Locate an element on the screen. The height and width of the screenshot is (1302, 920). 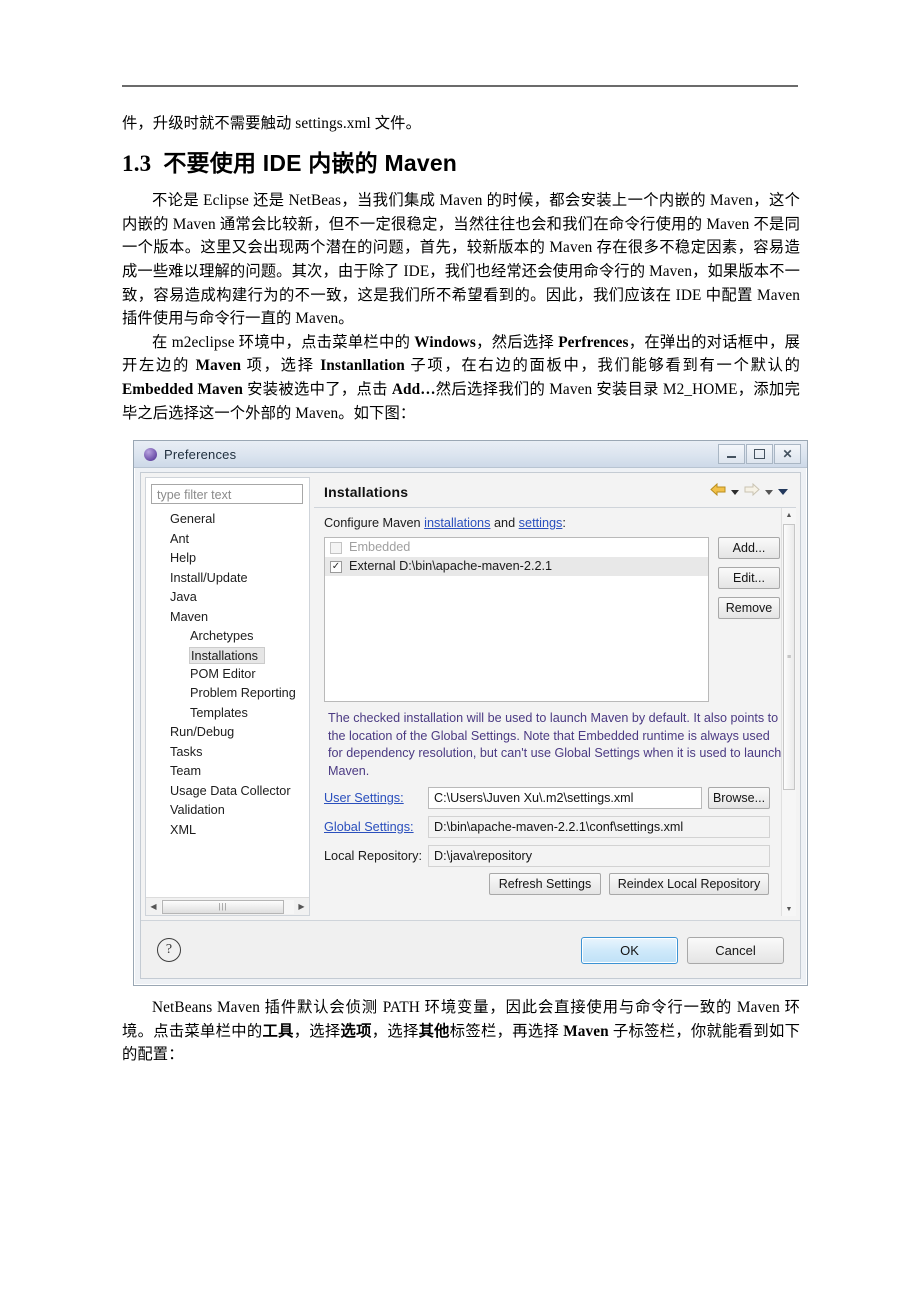
tree-item-run-debug: Run/Debug is located at coordinates (227, 733).